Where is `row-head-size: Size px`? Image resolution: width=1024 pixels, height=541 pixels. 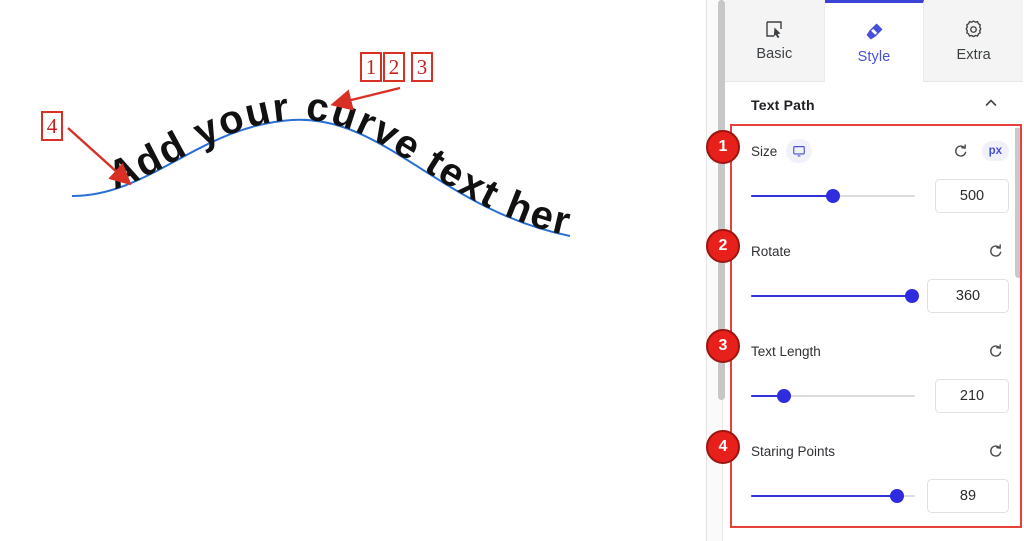 row-head-size: Size px is located at coordinates (880, 151).